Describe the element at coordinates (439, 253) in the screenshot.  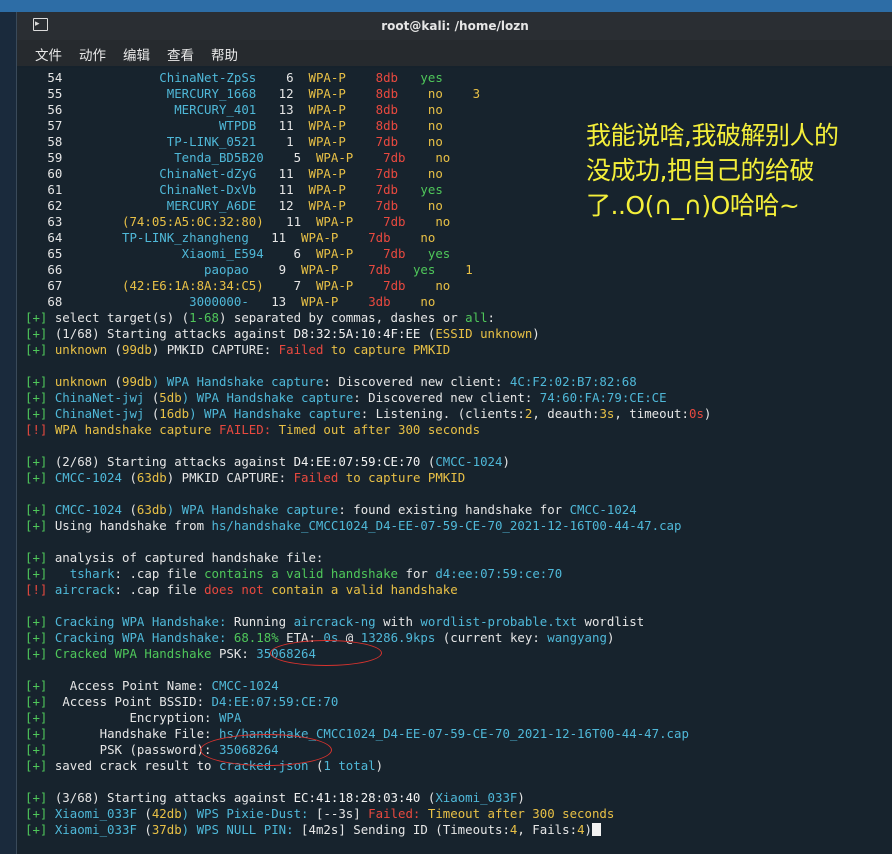
I see `terminal-text-segment: yes` at that location.